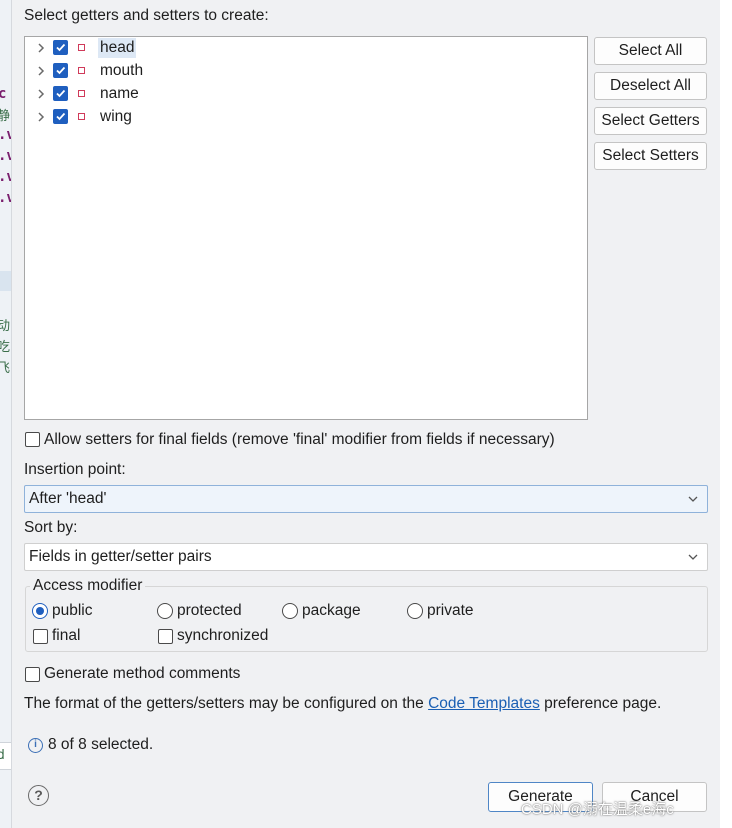 The width and height of the screenshot is (732, 828). I want to click on editor-line-highlight, so click(5, 281).